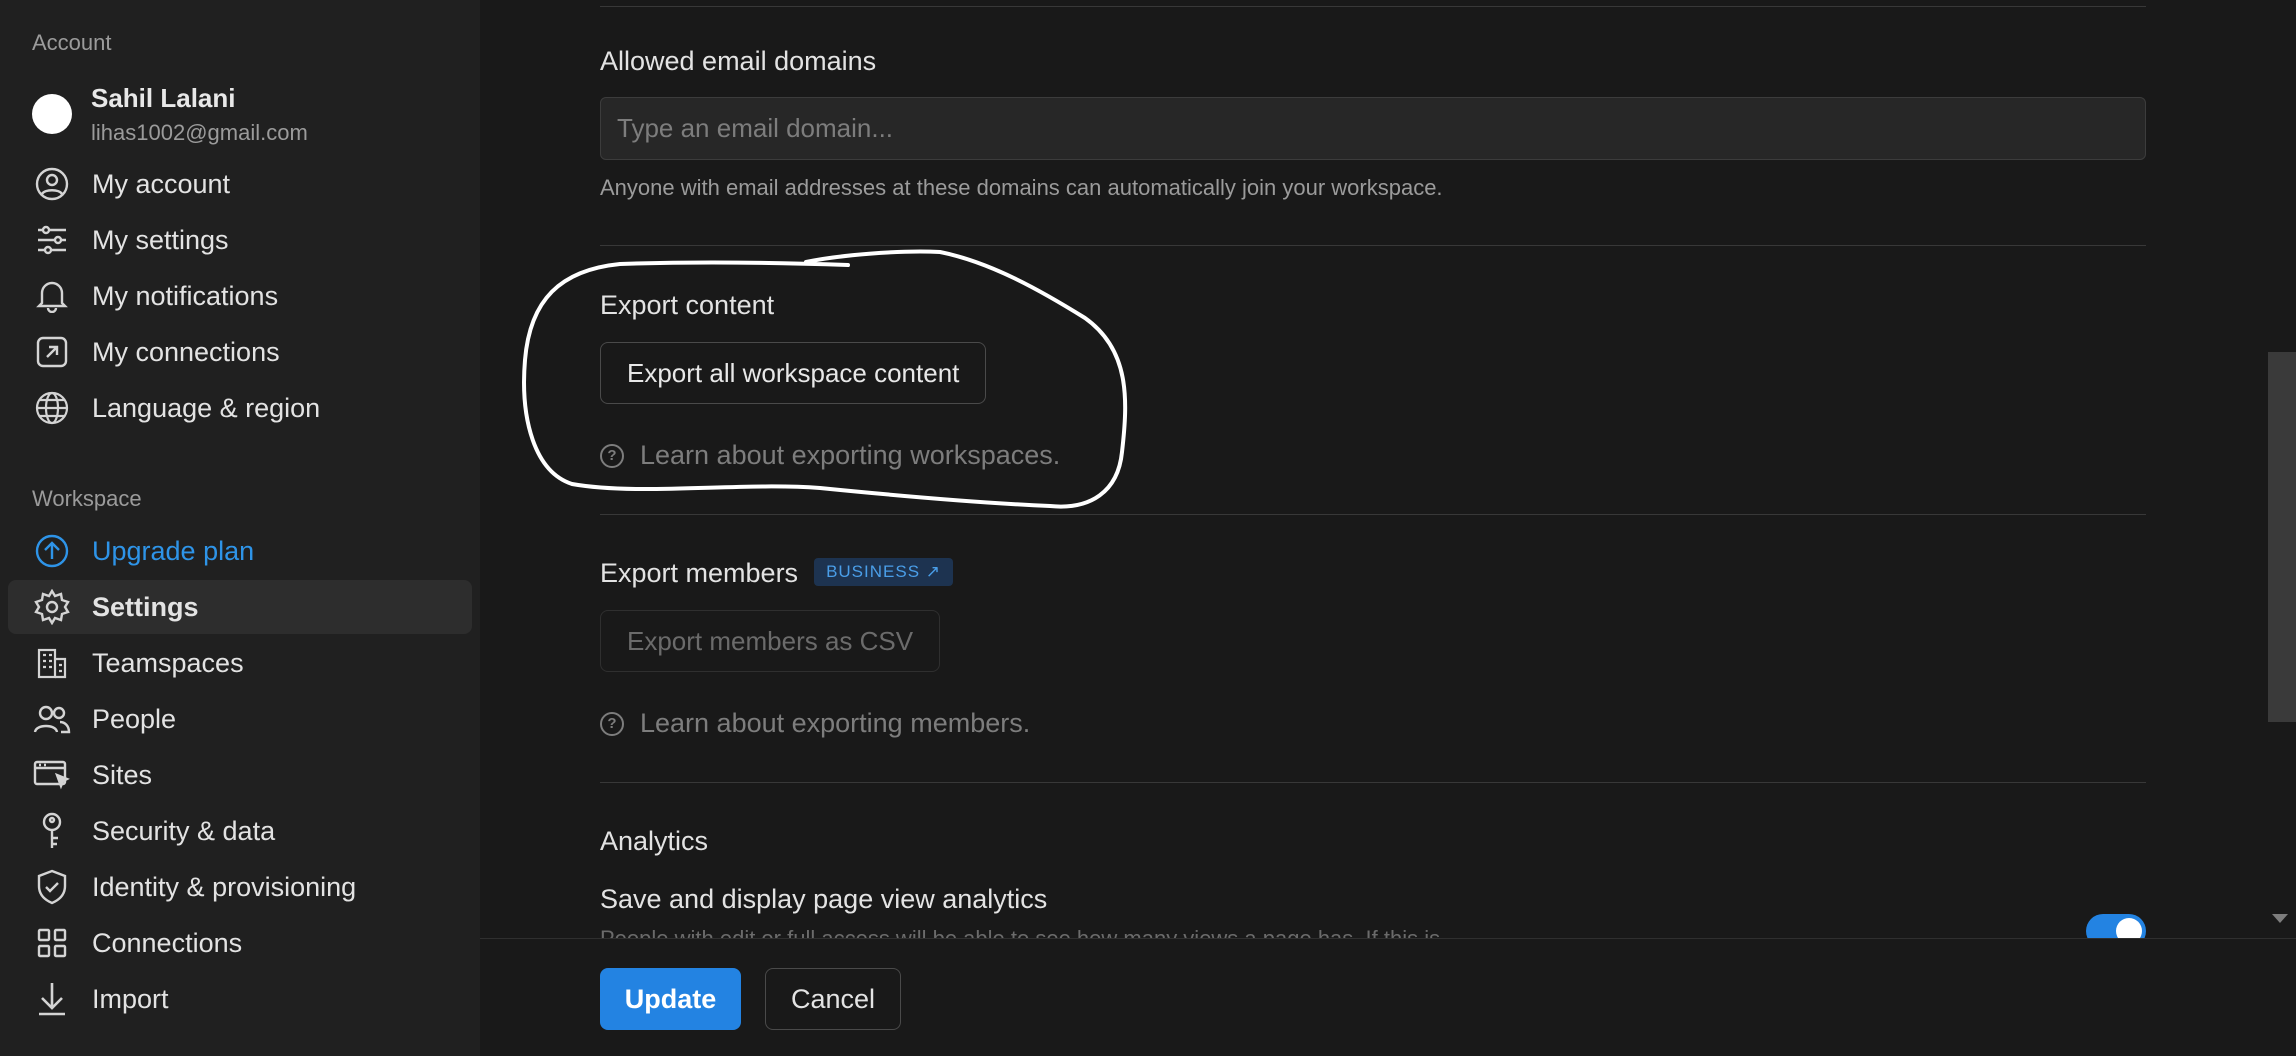 The image size is (2296, 1056). What do you see at coordinates (824, 899) in the screenshot?
I see `page-view-analytics-label: Save and display page view analytics` at bounding box center [824, 899].